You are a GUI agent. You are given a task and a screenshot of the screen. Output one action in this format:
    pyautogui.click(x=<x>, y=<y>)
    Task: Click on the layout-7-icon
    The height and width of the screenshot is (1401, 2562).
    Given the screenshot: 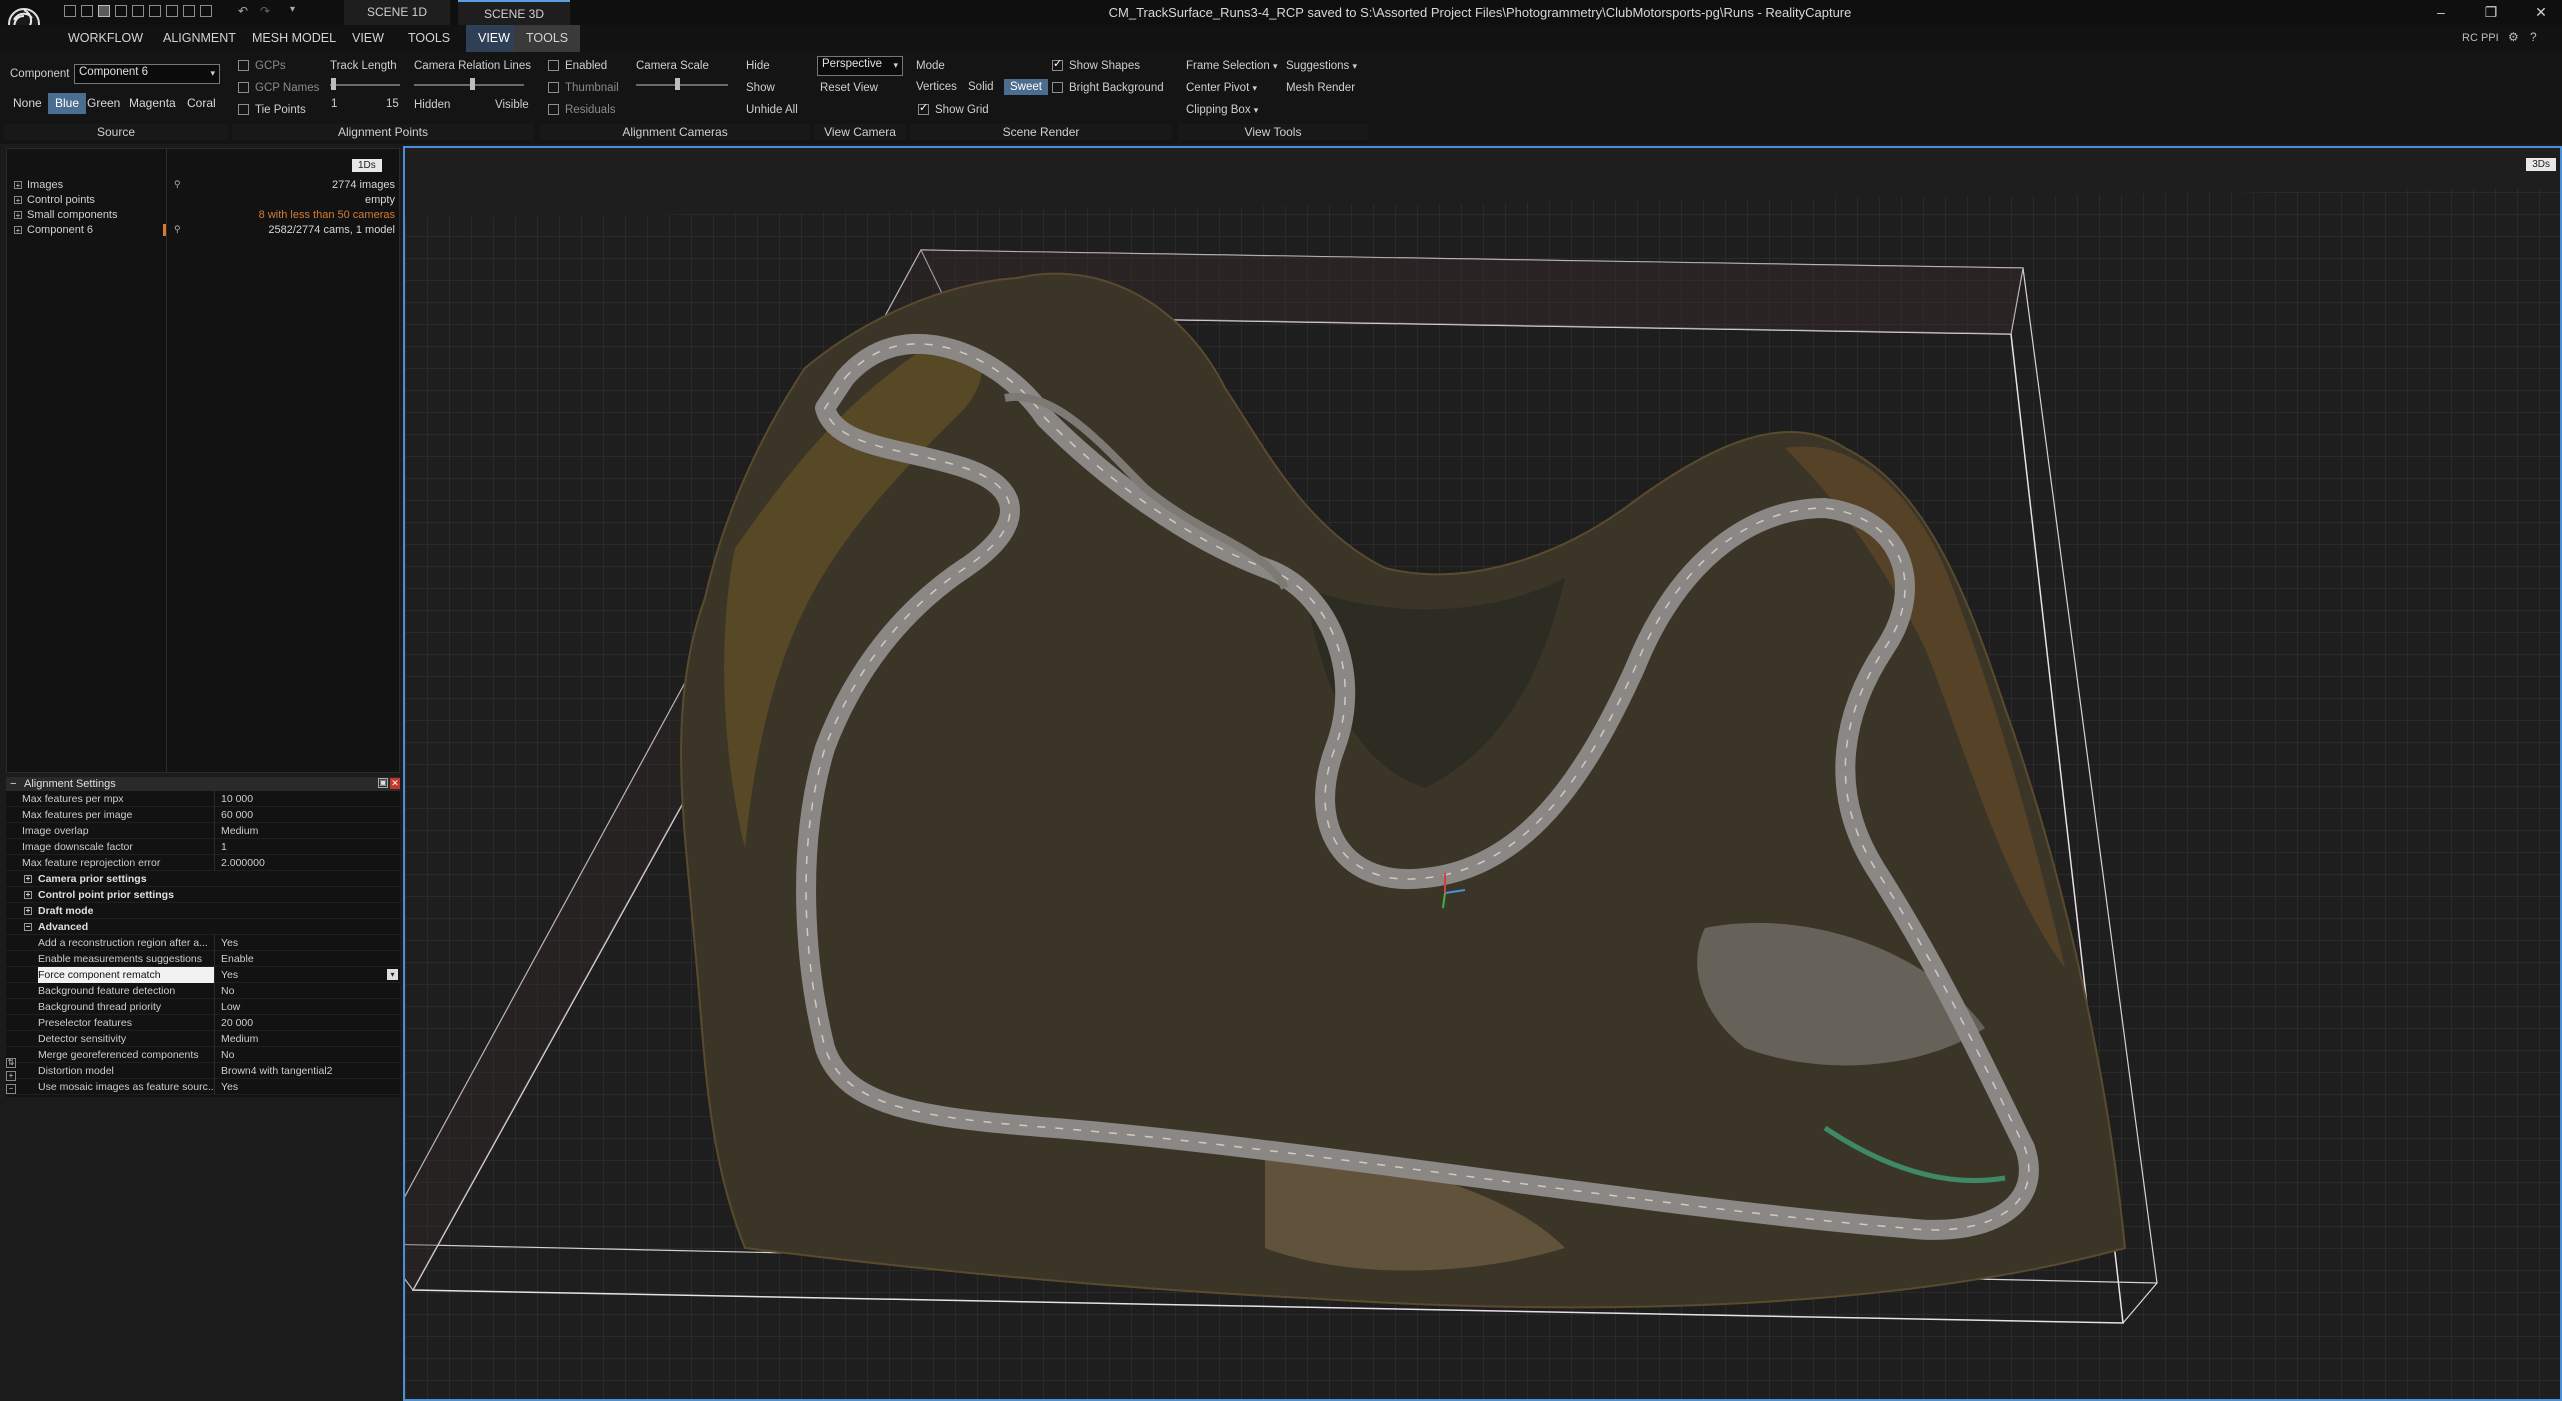 What is the action you would take?
    pyautogui.click(x=172, y=11)
    